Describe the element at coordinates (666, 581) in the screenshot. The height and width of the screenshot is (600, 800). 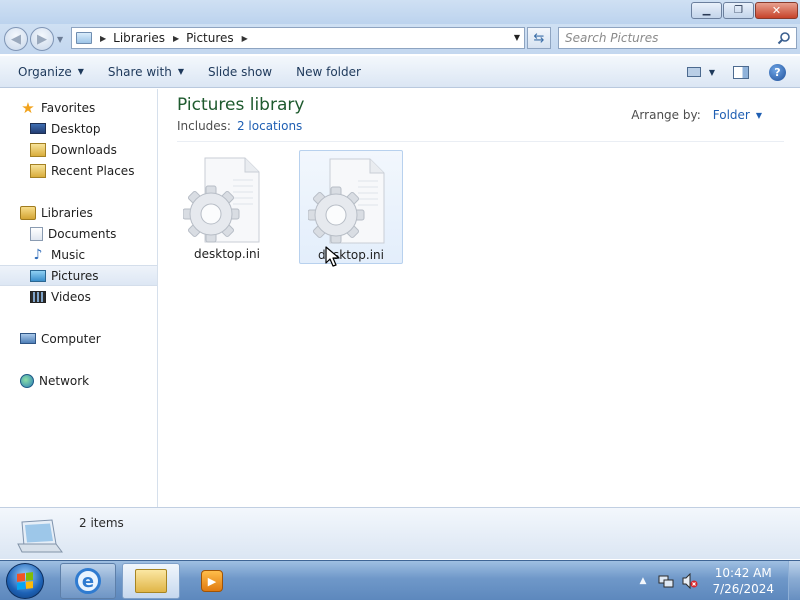
I see `network-status-icon` at that location.